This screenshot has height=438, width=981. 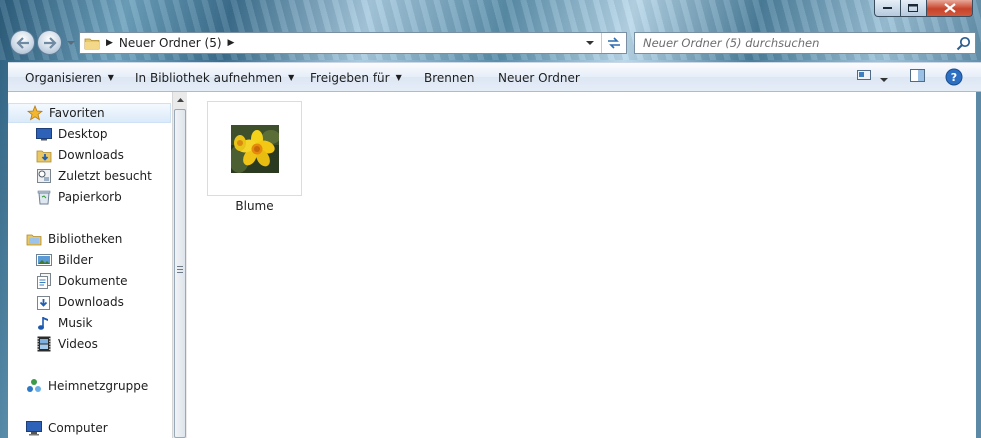 I want to click on nav-item-downloads-library: Downloads, so click(x=66, y=302).